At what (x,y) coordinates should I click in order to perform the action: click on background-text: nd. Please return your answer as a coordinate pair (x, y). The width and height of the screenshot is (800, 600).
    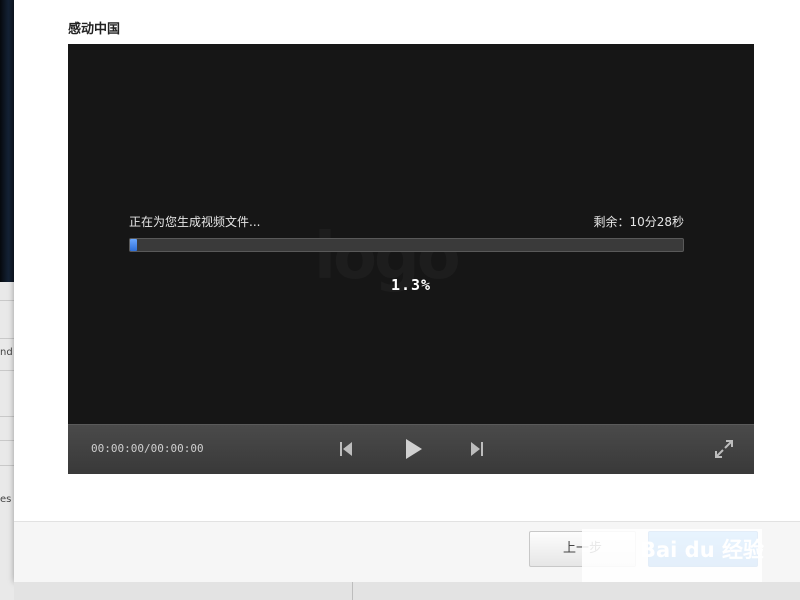
    Looking at the image, I should click on (6, 352).